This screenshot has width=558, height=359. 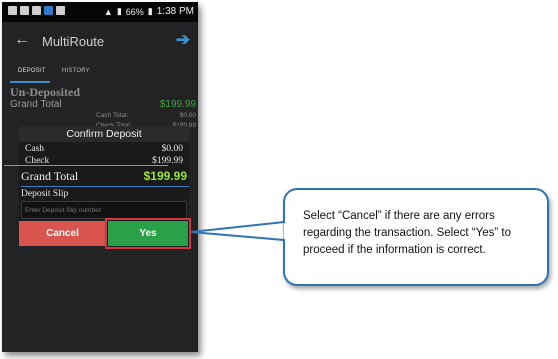 What do you see at coordinates (150, 11) in the screenshot?
I see `battery-icon: ▮` at bounding box center [150, 11].